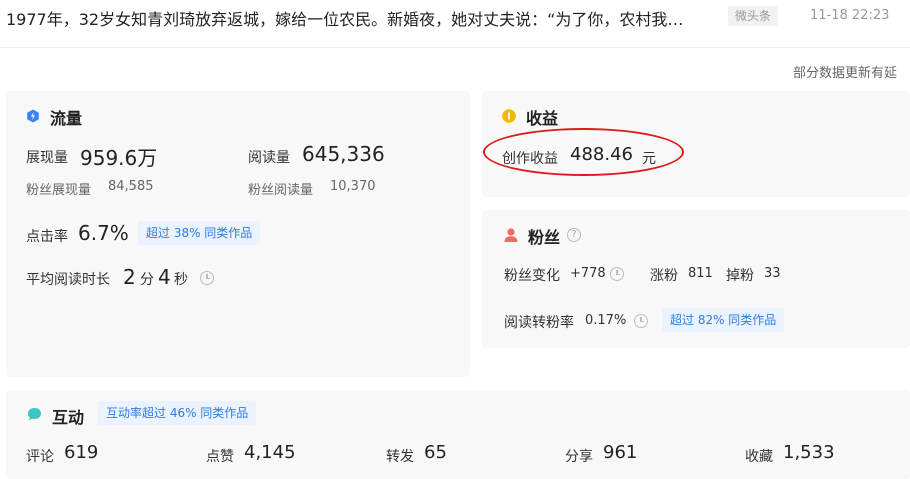 The width and height of the screenshot is (910, 479). What do you see at coordinates (753, 16) in the screenshot?
I see `source-badge: 微头条` at bounding box center [753, 16].